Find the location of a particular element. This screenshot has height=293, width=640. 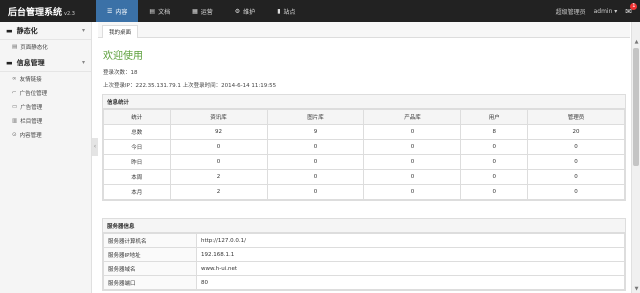

app-version: v2.3 is located at coordinates (69, 14).